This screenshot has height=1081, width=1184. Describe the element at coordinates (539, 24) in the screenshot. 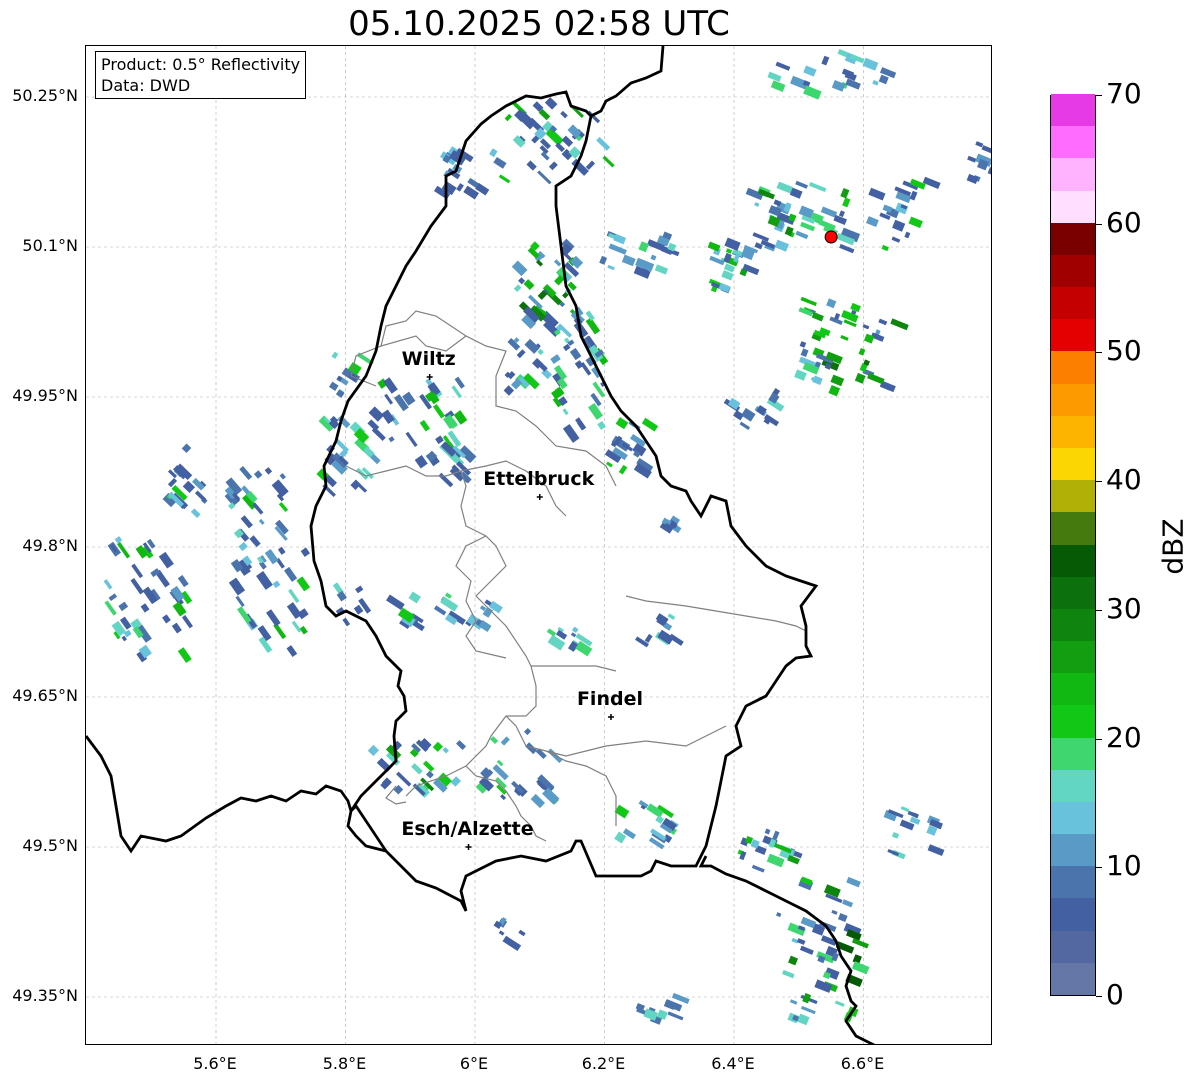

I see `map-title: 05.10.2025 02:58 UTC` at that location.